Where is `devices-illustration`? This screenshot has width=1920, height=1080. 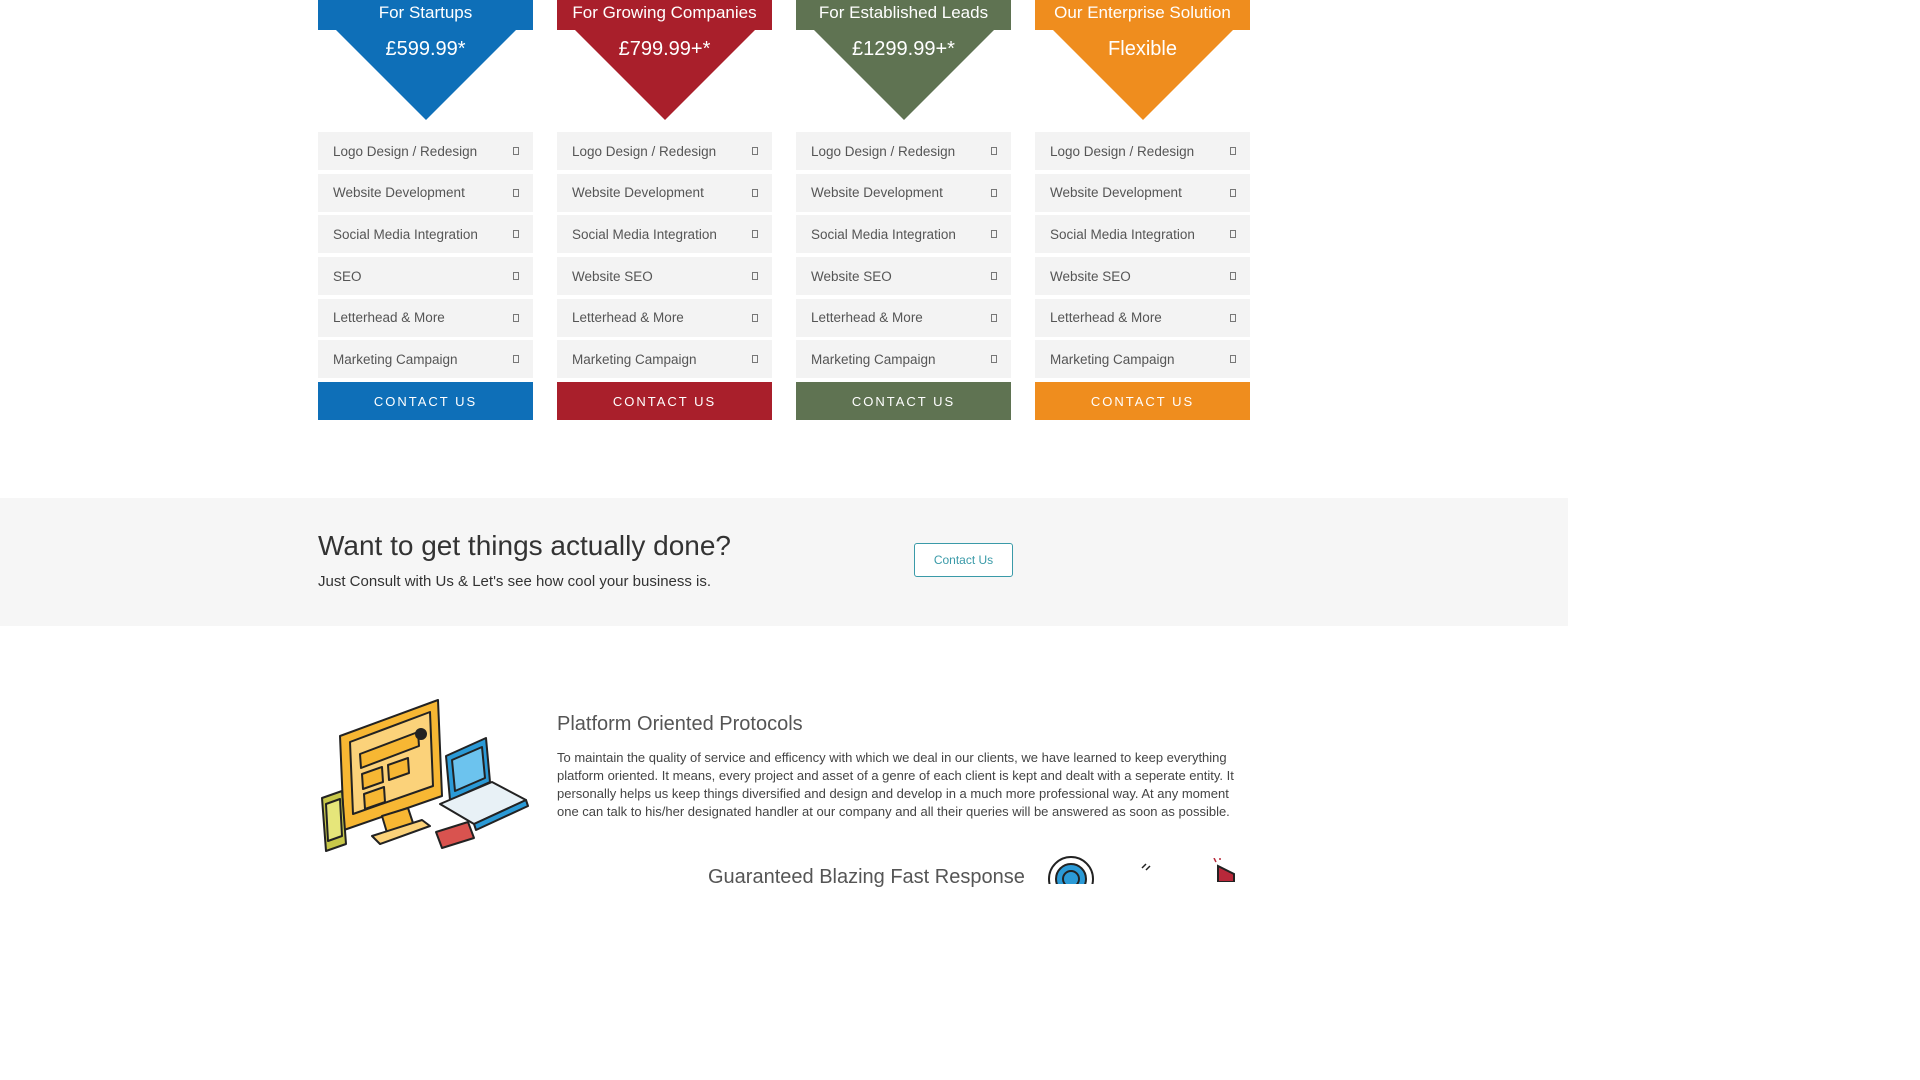 devices-illustration is located at coordinates (425, 775).